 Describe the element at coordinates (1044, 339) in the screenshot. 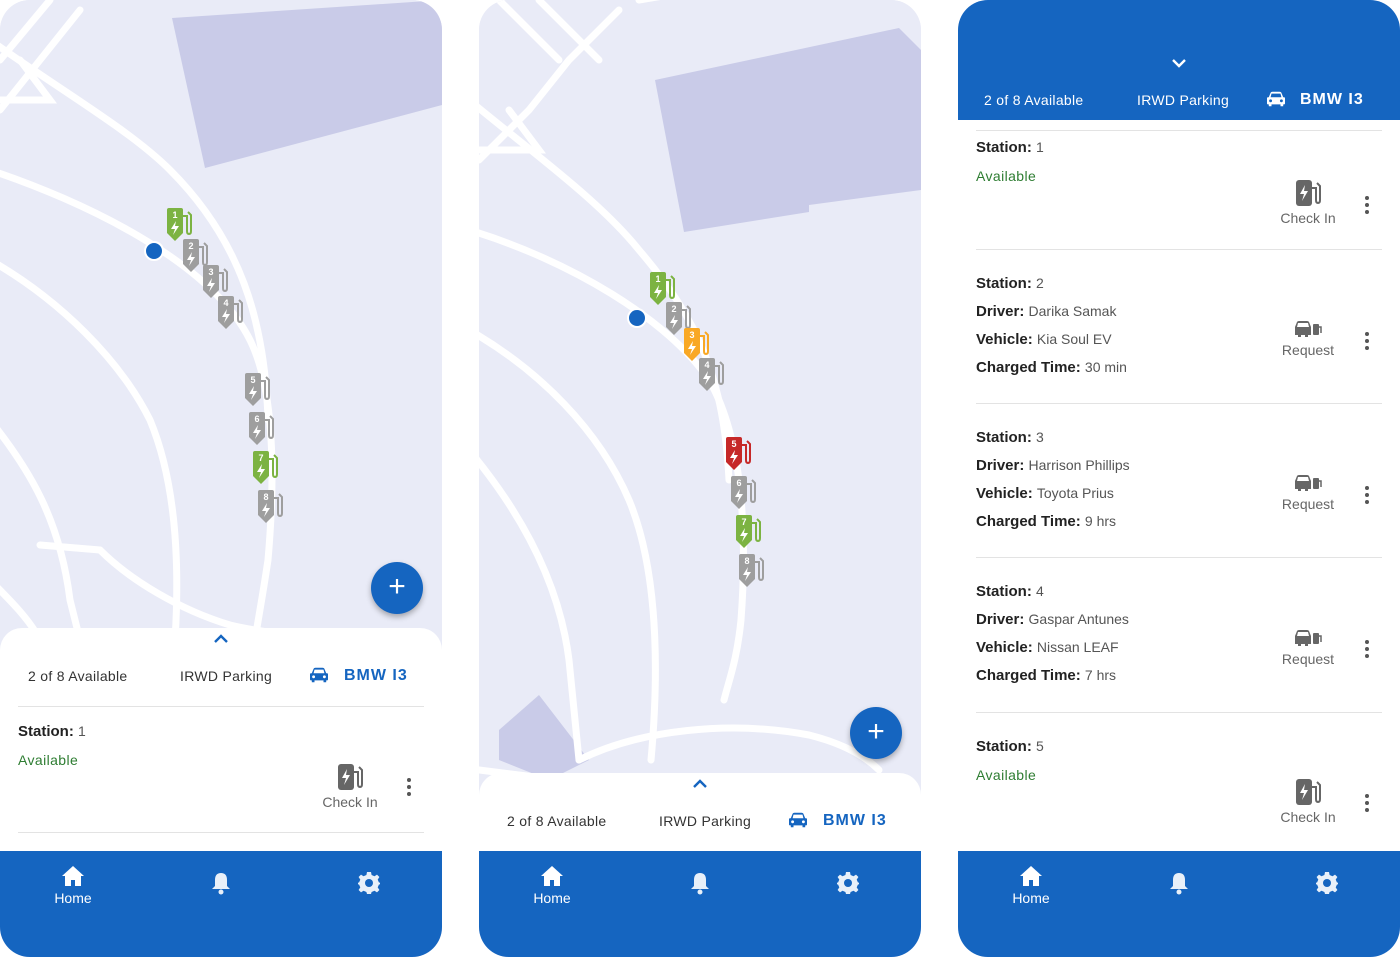

I see `station-vehicle: Vehicle: Kia Soul EV` at that location.